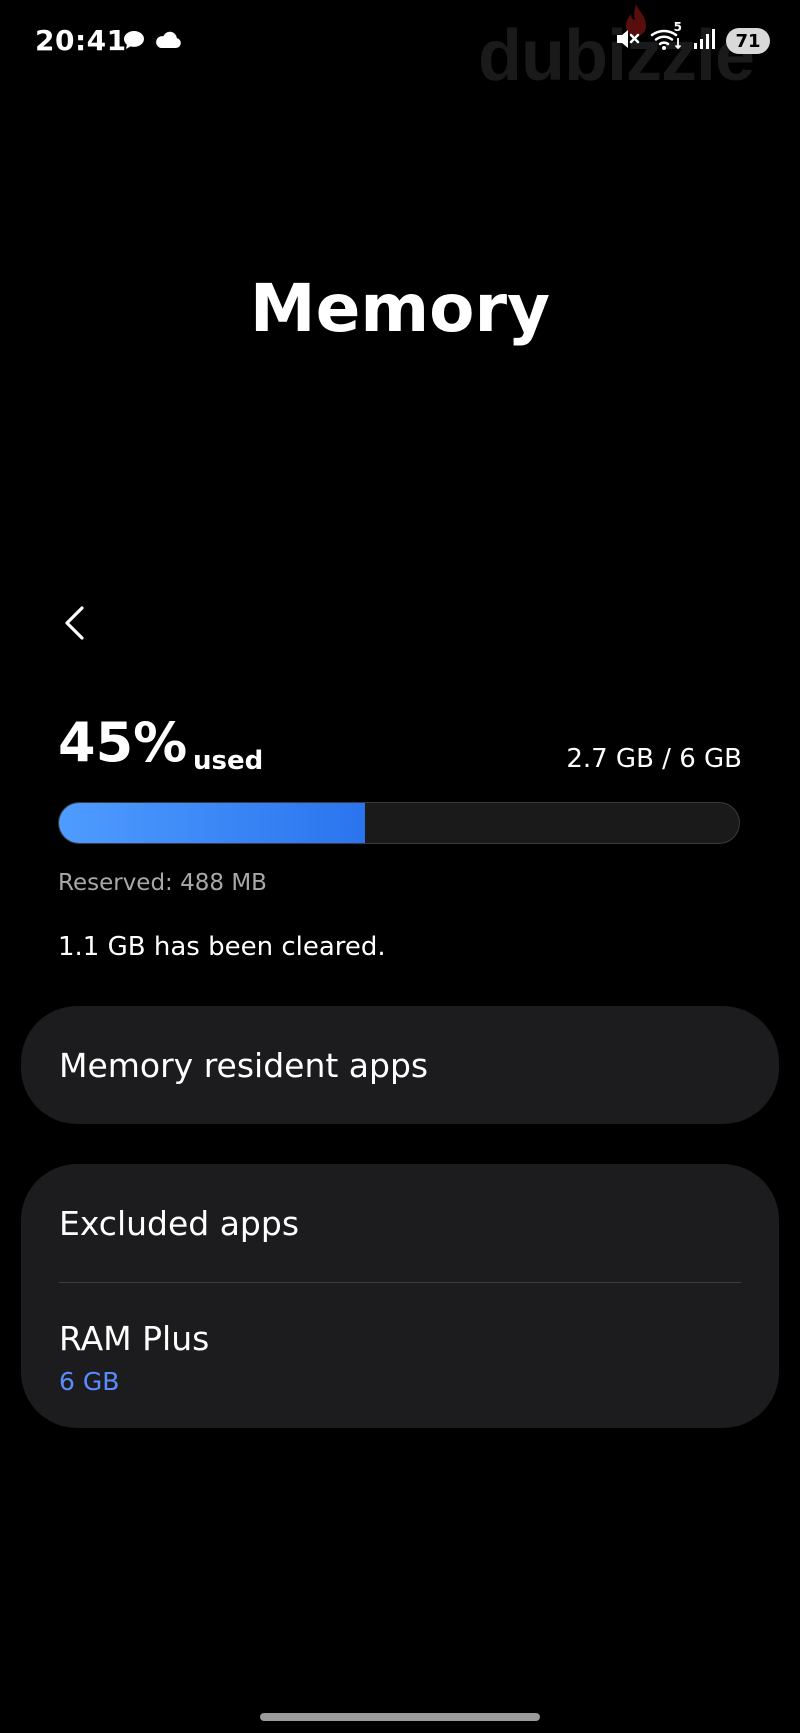  I want to click on usage-used-label: used, so click(228, 761).